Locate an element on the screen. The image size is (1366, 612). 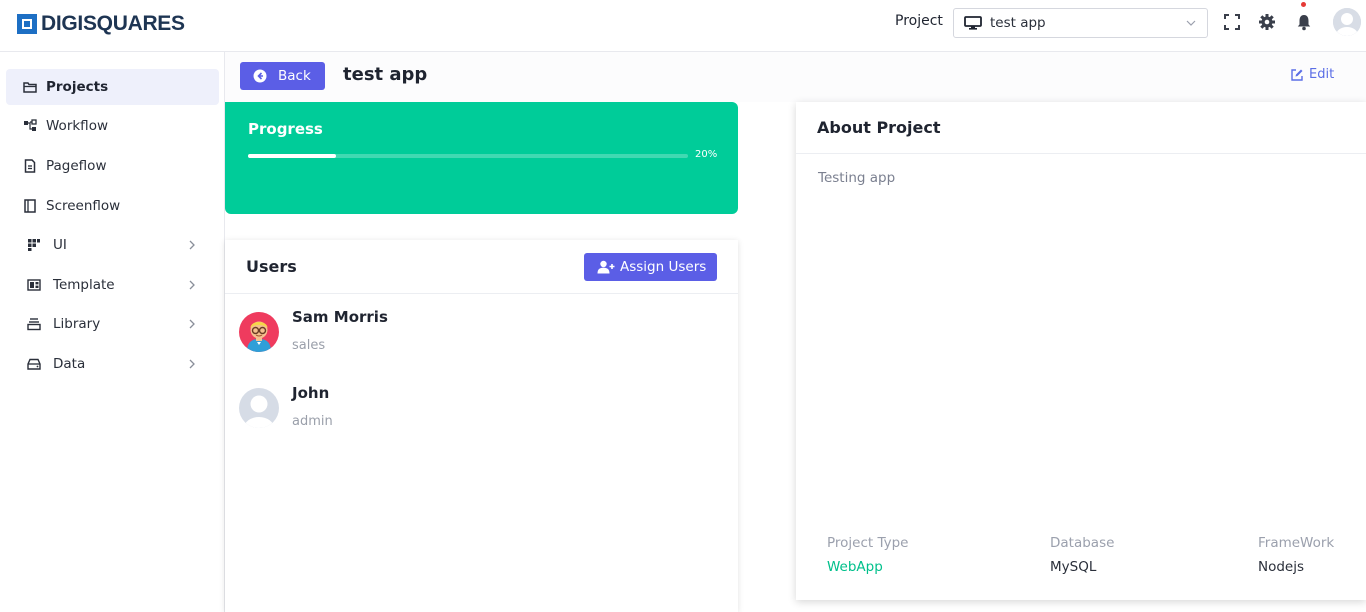
progress-title: Progress is located at coordinates (285, 129).